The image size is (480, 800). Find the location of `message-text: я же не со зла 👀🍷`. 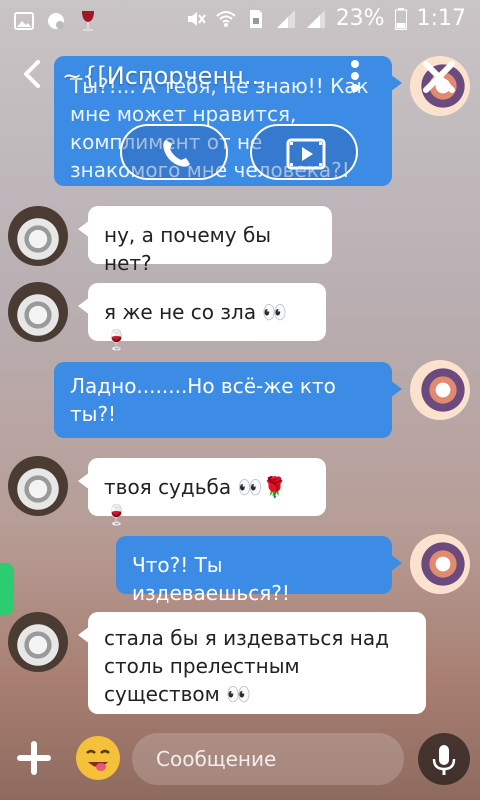

message-text: я же не со зла 👀🍷 is located at coordinates (196, 326).